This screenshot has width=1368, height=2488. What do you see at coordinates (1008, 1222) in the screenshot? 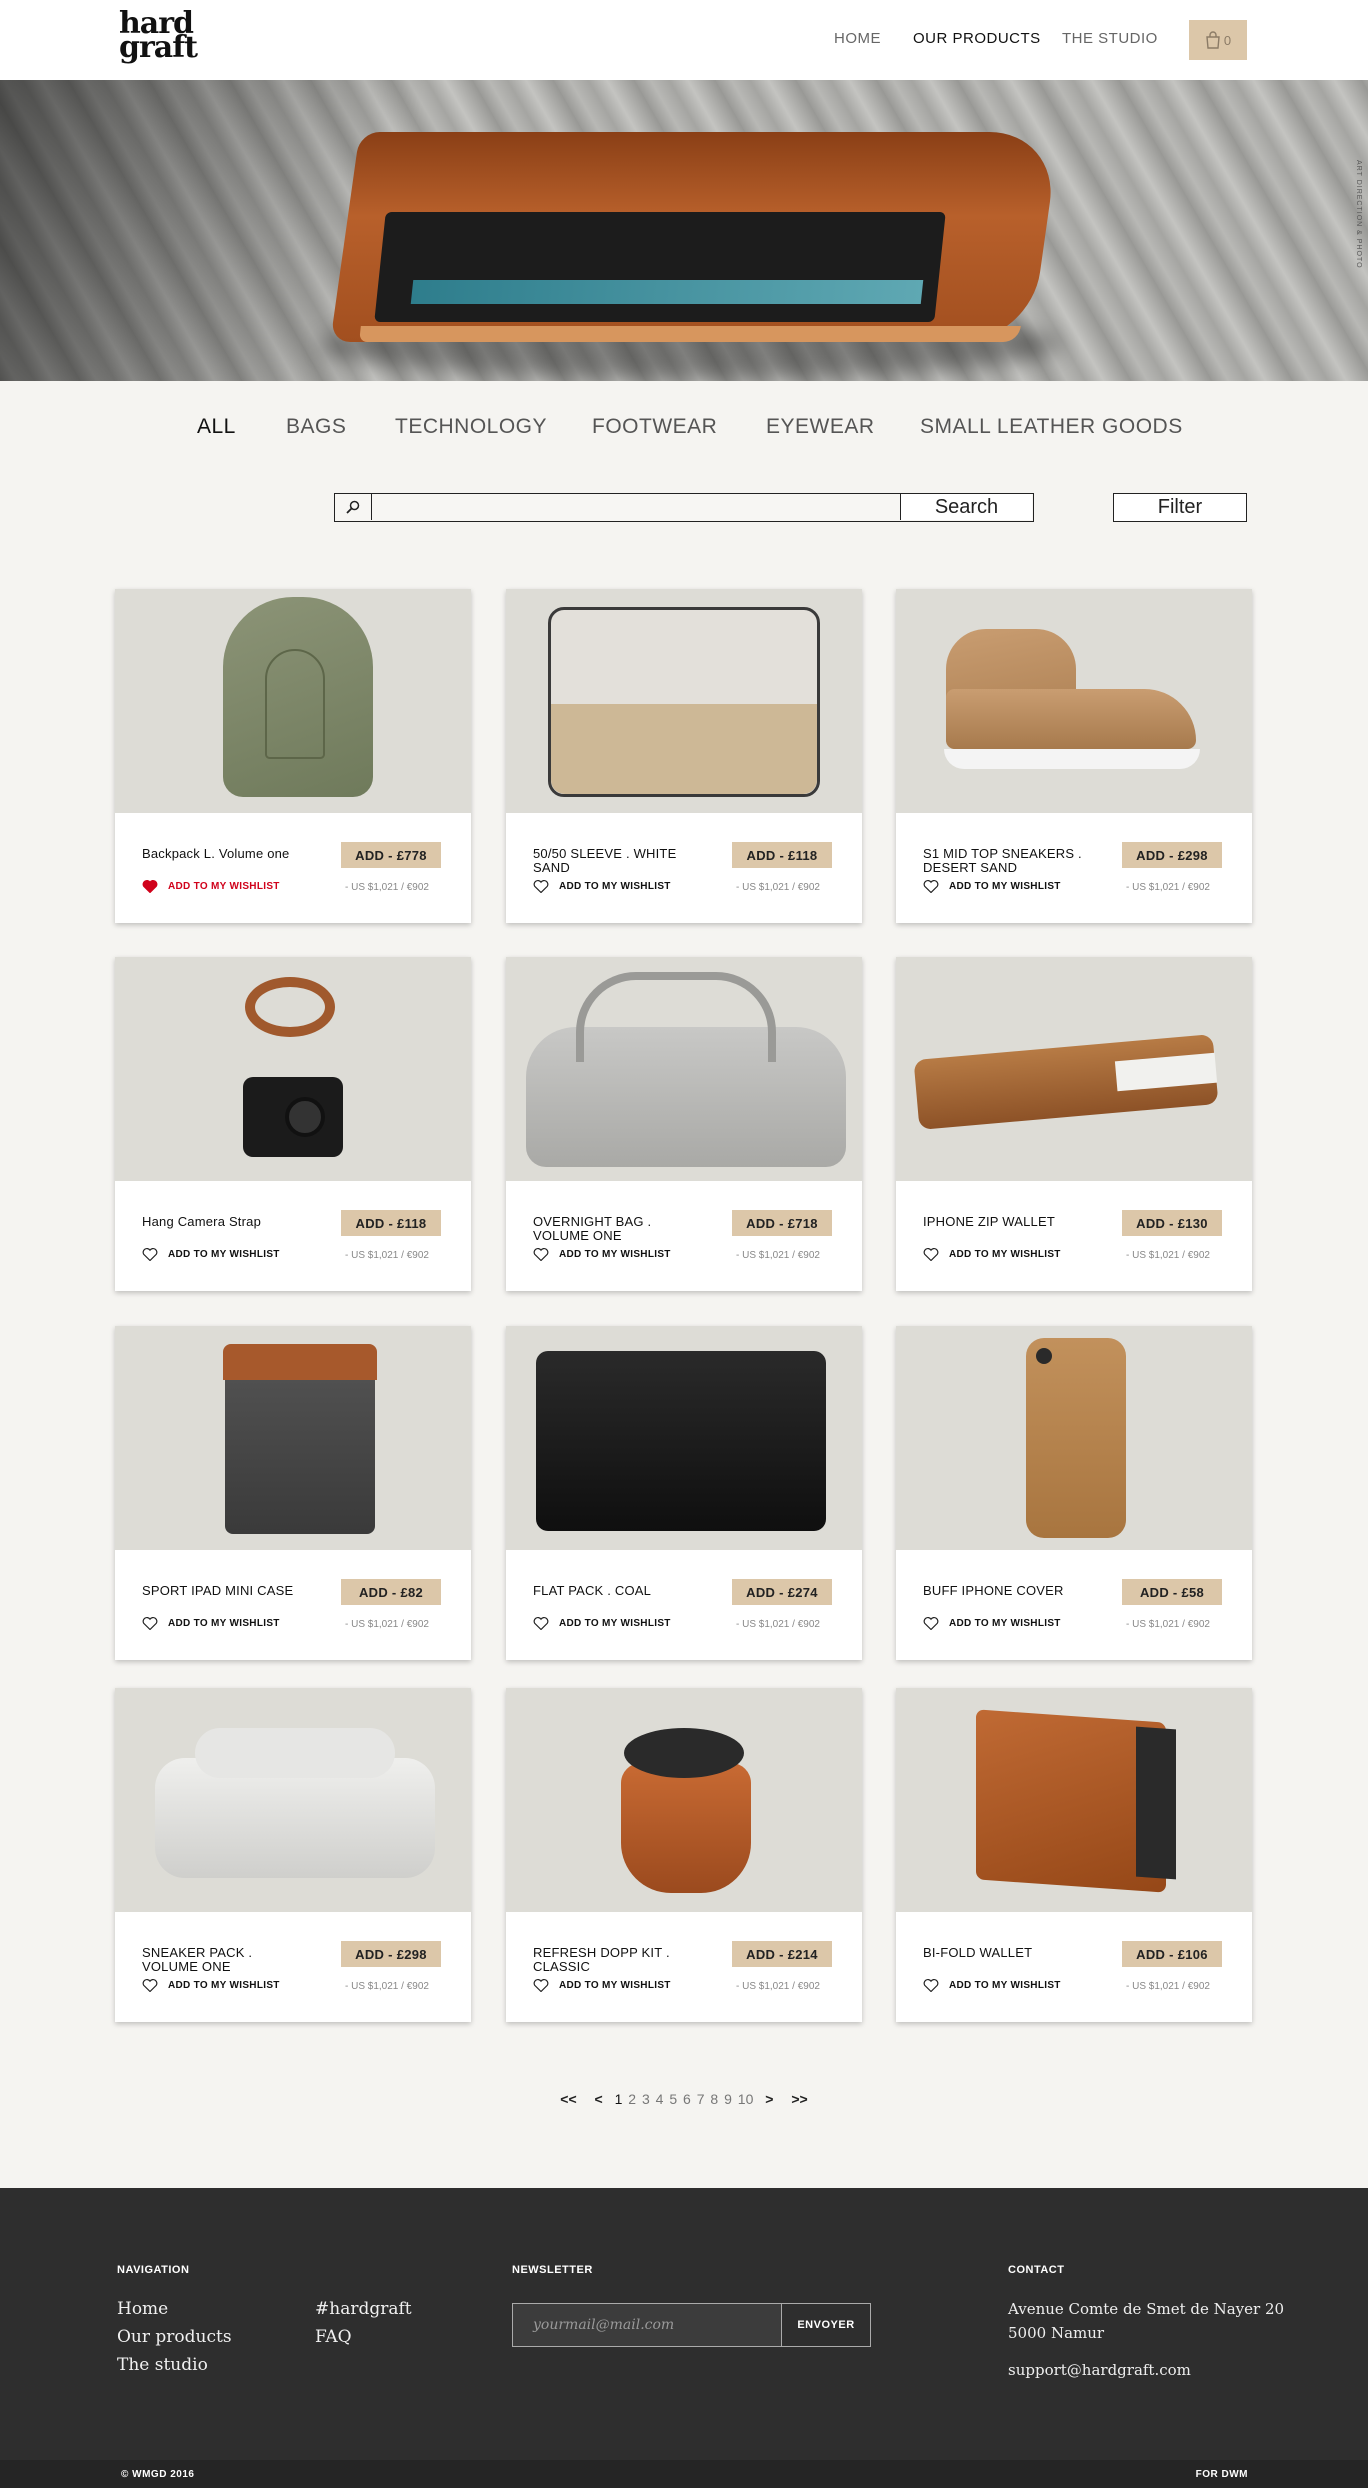
I see `product-name: IPHONE ZIP WALLET` at bounding box center [1008, 1222].